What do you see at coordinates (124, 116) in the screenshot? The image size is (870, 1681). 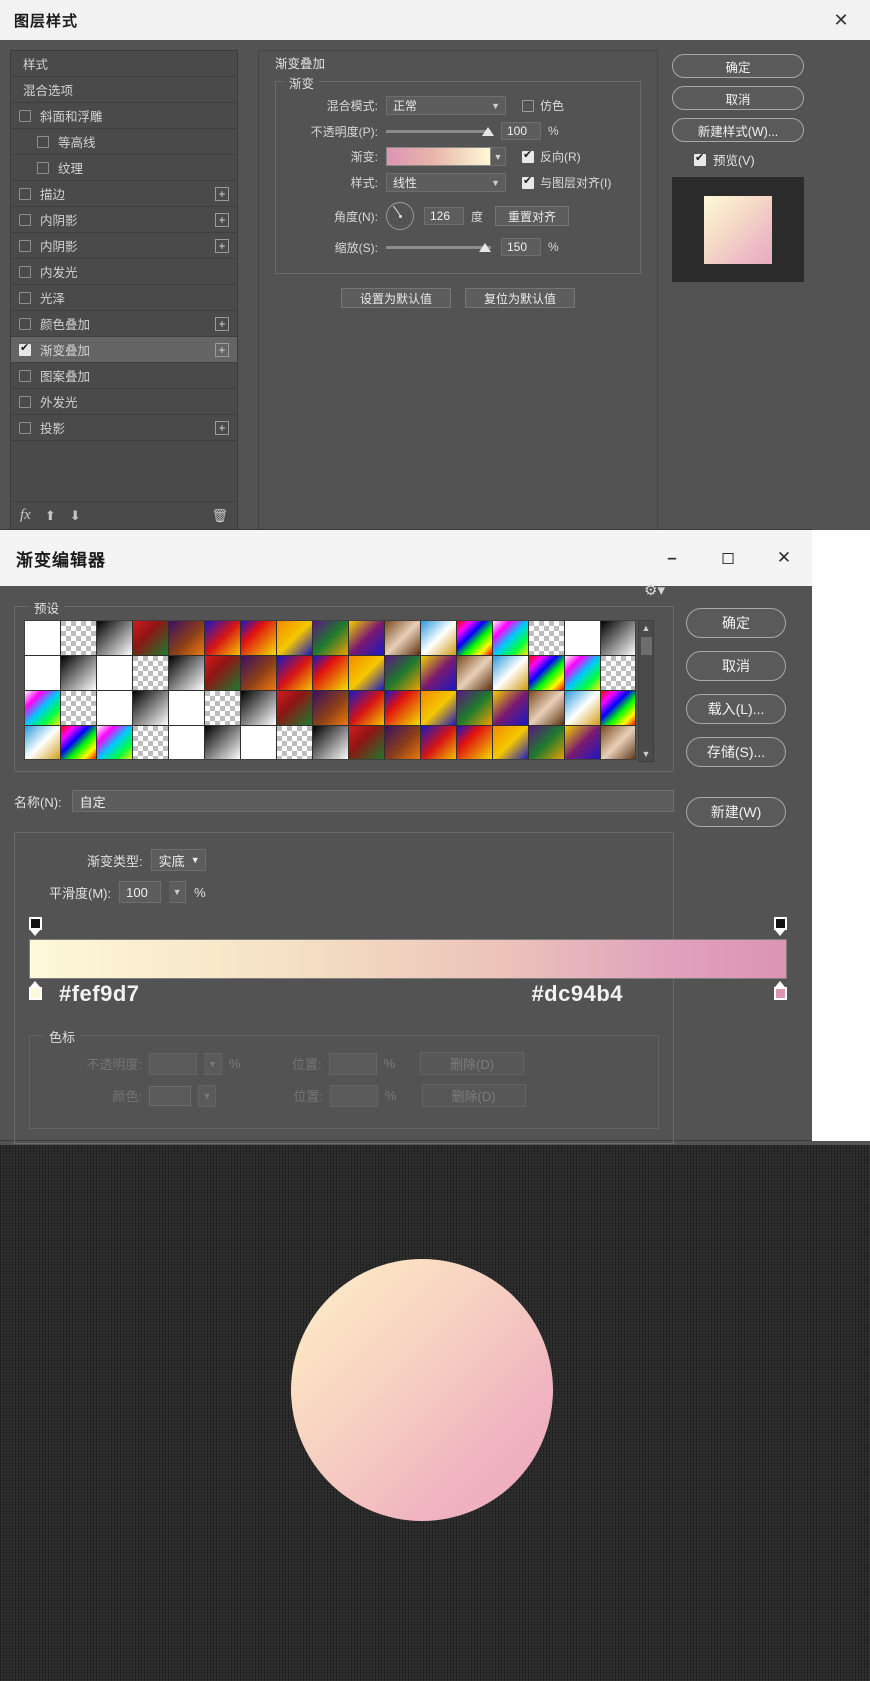 I see `sidebar-item-bevel-emboss: 斜面和浮雕` at bounding box center [124, 116].